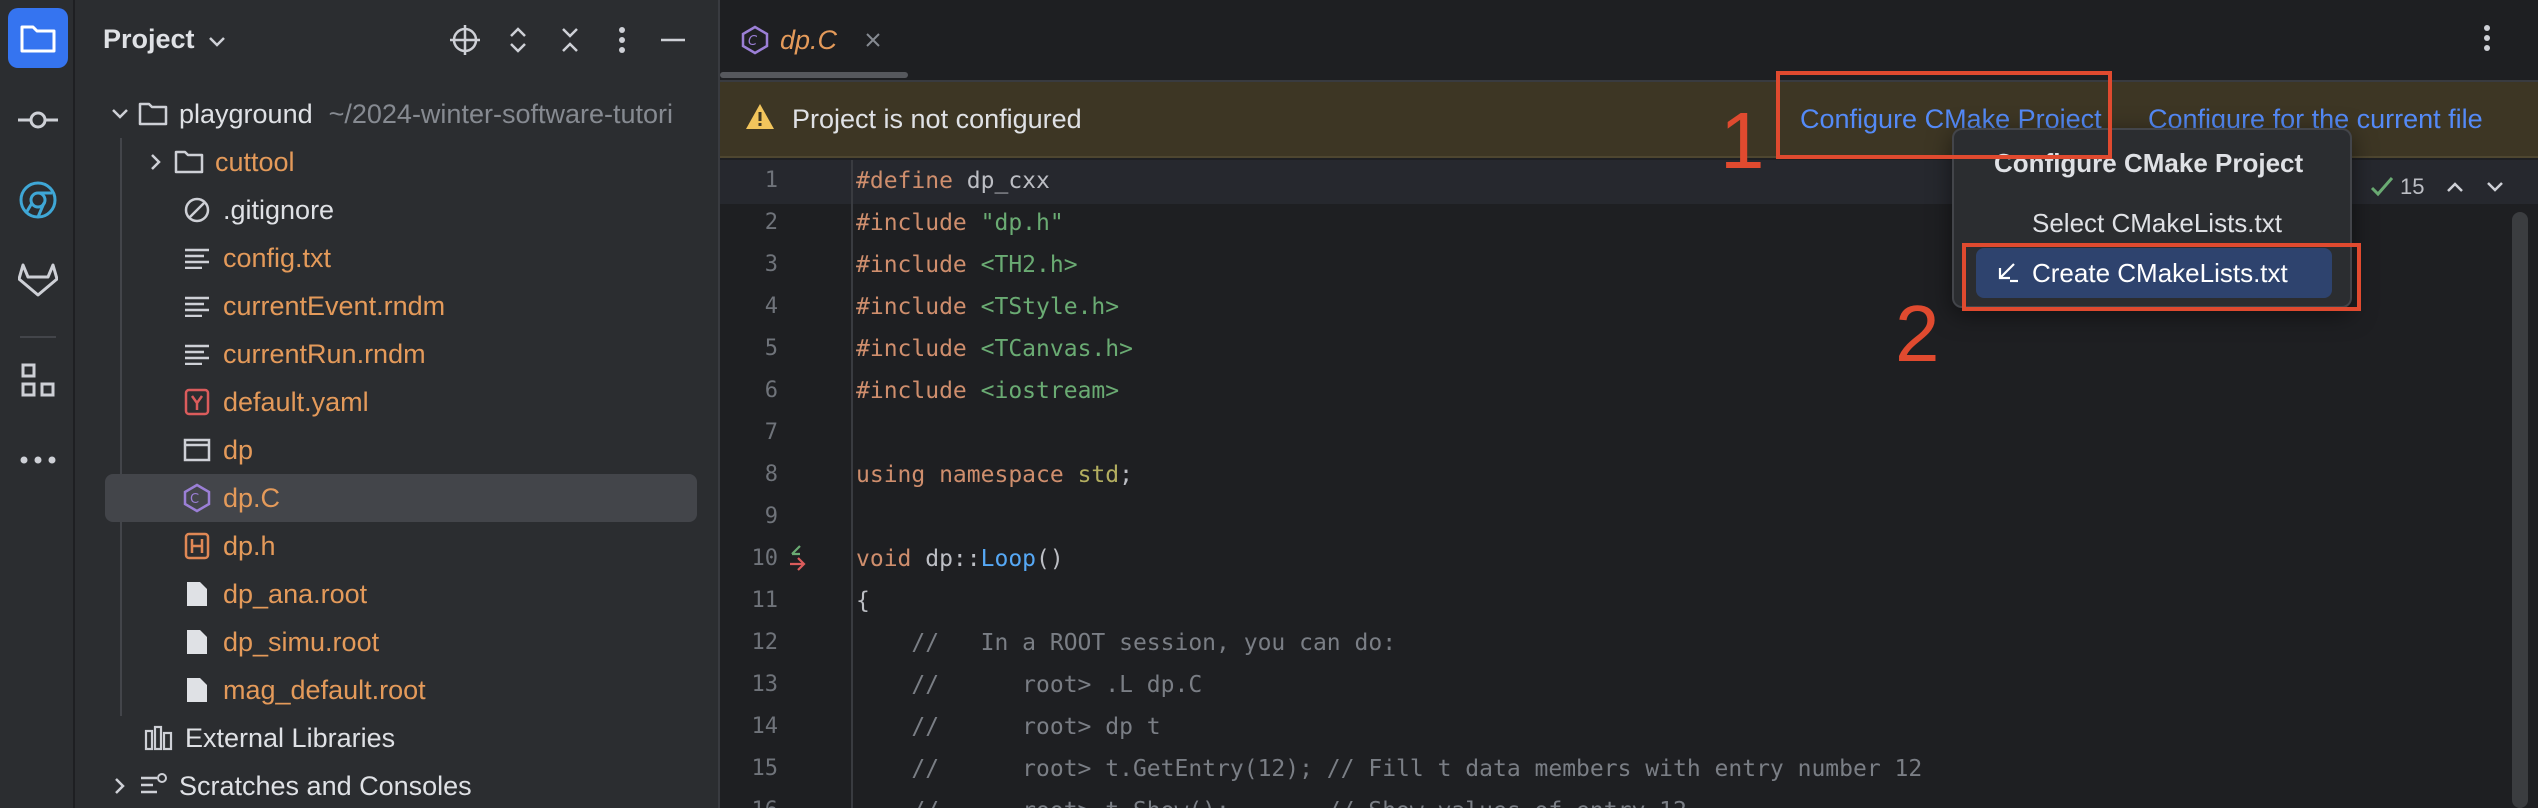 Image resolution: width=2538 pixels, height=808 pixels. Describe the element at coordinates (771, 432) in the screenshot. I see `line-number: 7` at that location.